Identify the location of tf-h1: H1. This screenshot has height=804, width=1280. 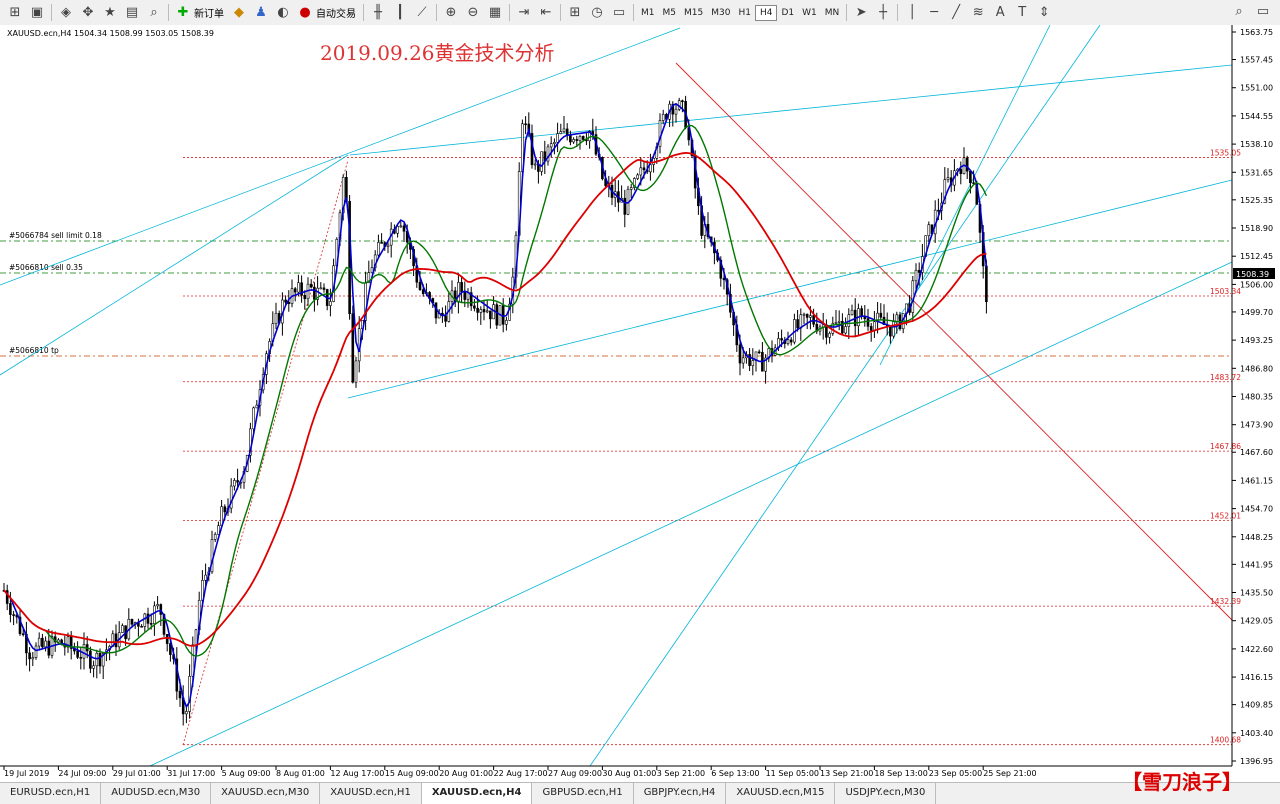
(744, 13).